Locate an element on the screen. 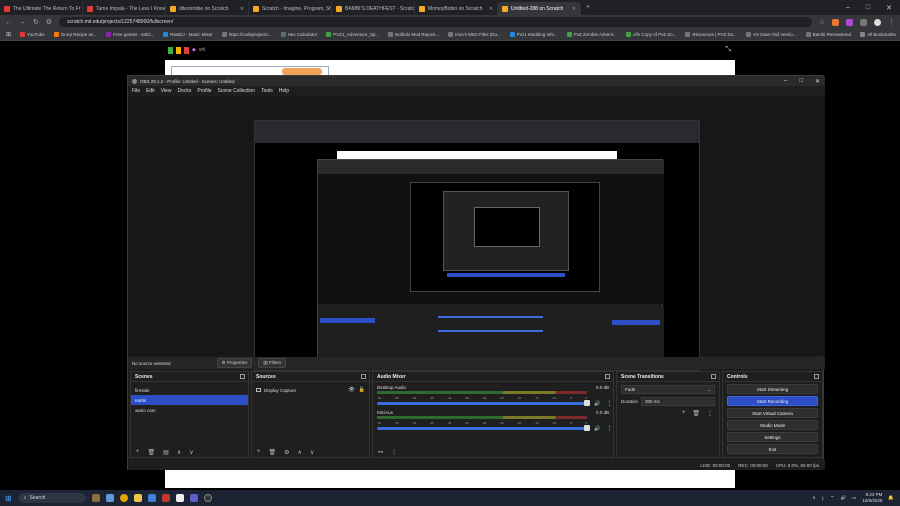 This screenshot has height=506, width=900. scene-item: fireside is located at coordinates (189, 390).